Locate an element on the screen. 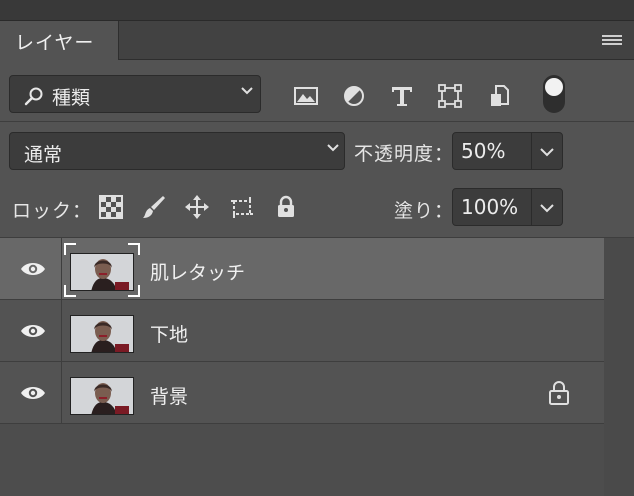 Image resolution: width=634 pixels, height=496 pixels. lock-all-icon is located at coordinates (286, 207).